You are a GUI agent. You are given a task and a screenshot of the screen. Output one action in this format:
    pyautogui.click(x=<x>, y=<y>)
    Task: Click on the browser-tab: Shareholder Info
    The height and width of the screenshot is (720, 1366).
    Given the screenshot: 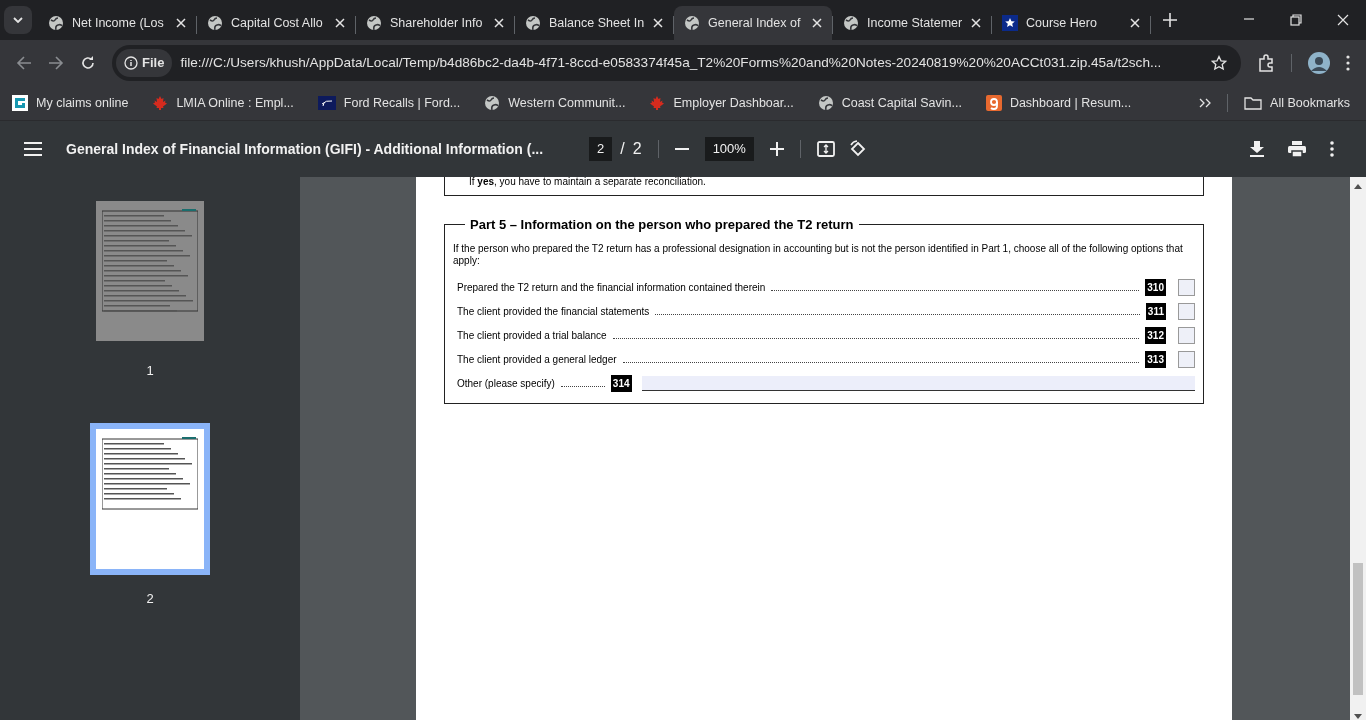 What is the action you would take?
    pyautogui.click(x=435, y=23)
    